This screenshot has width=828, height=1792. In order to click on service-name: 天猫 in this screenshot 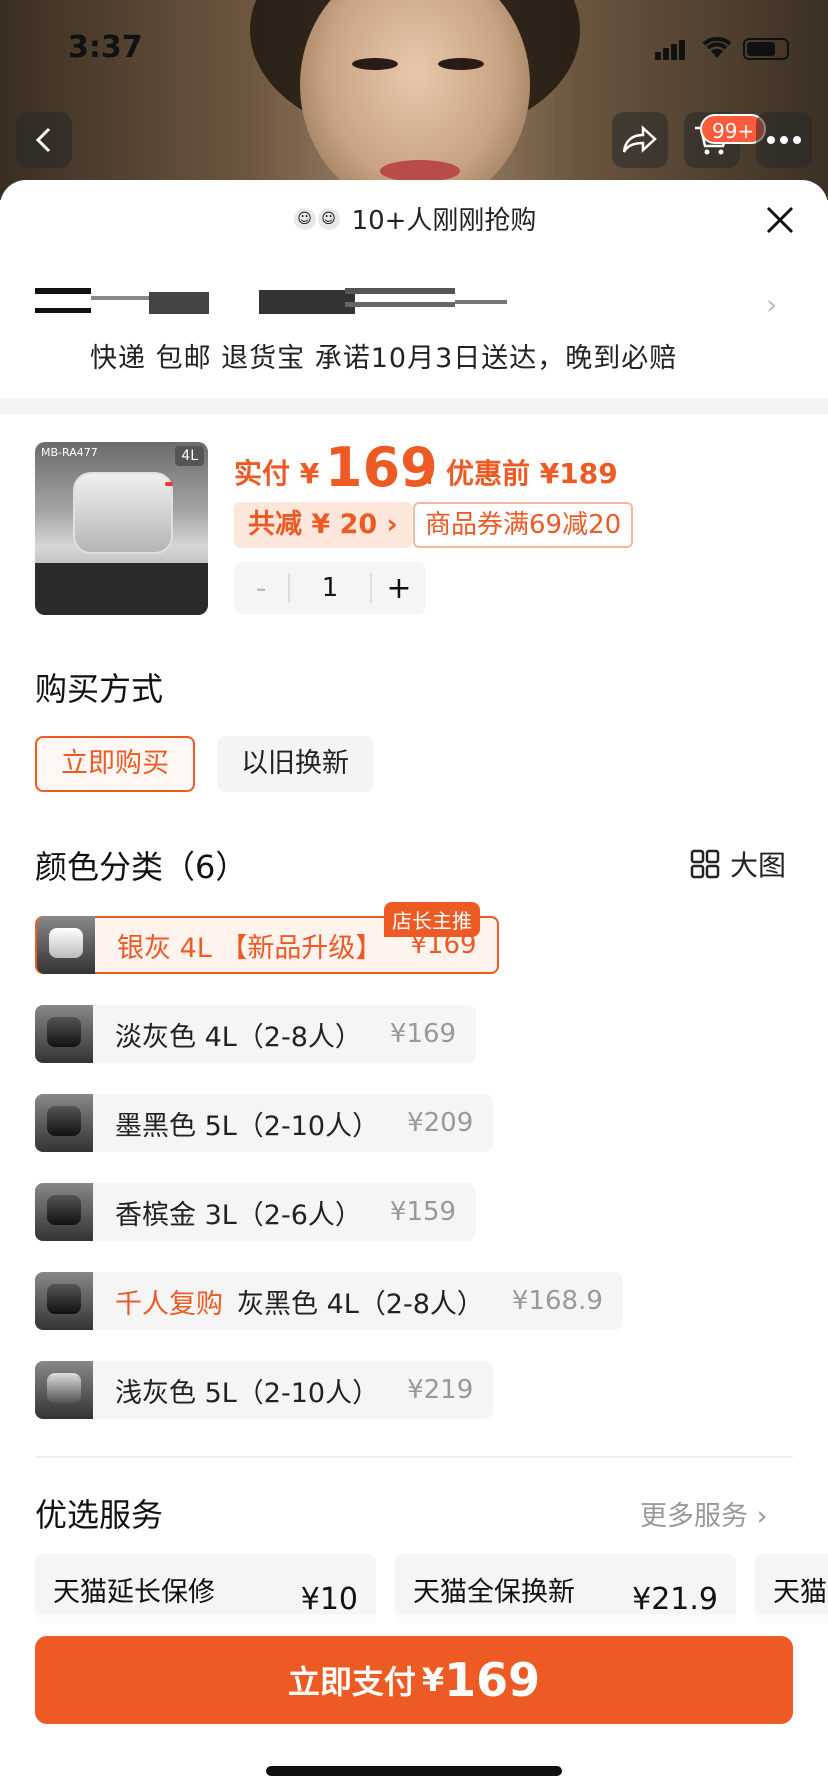, I will do `click(800, 1592)`.